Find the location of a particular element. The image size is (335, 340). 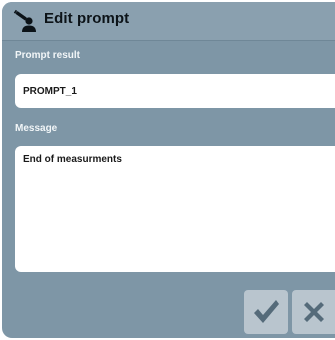

prompt-result-label: Prompt result is located at coordinates (48, 55).